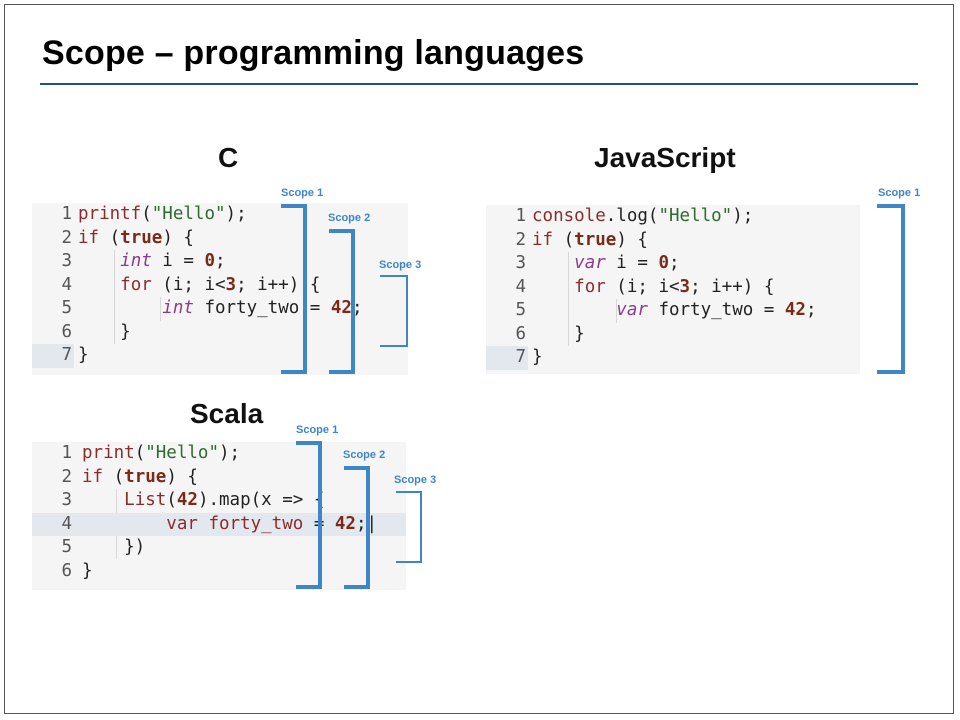 Image resolution: width=960 pixels, height=720 pixels. What do you see at coordinates (479, 84) in the screenshot?
I see `title-underline` at bounding box center [479, 84].